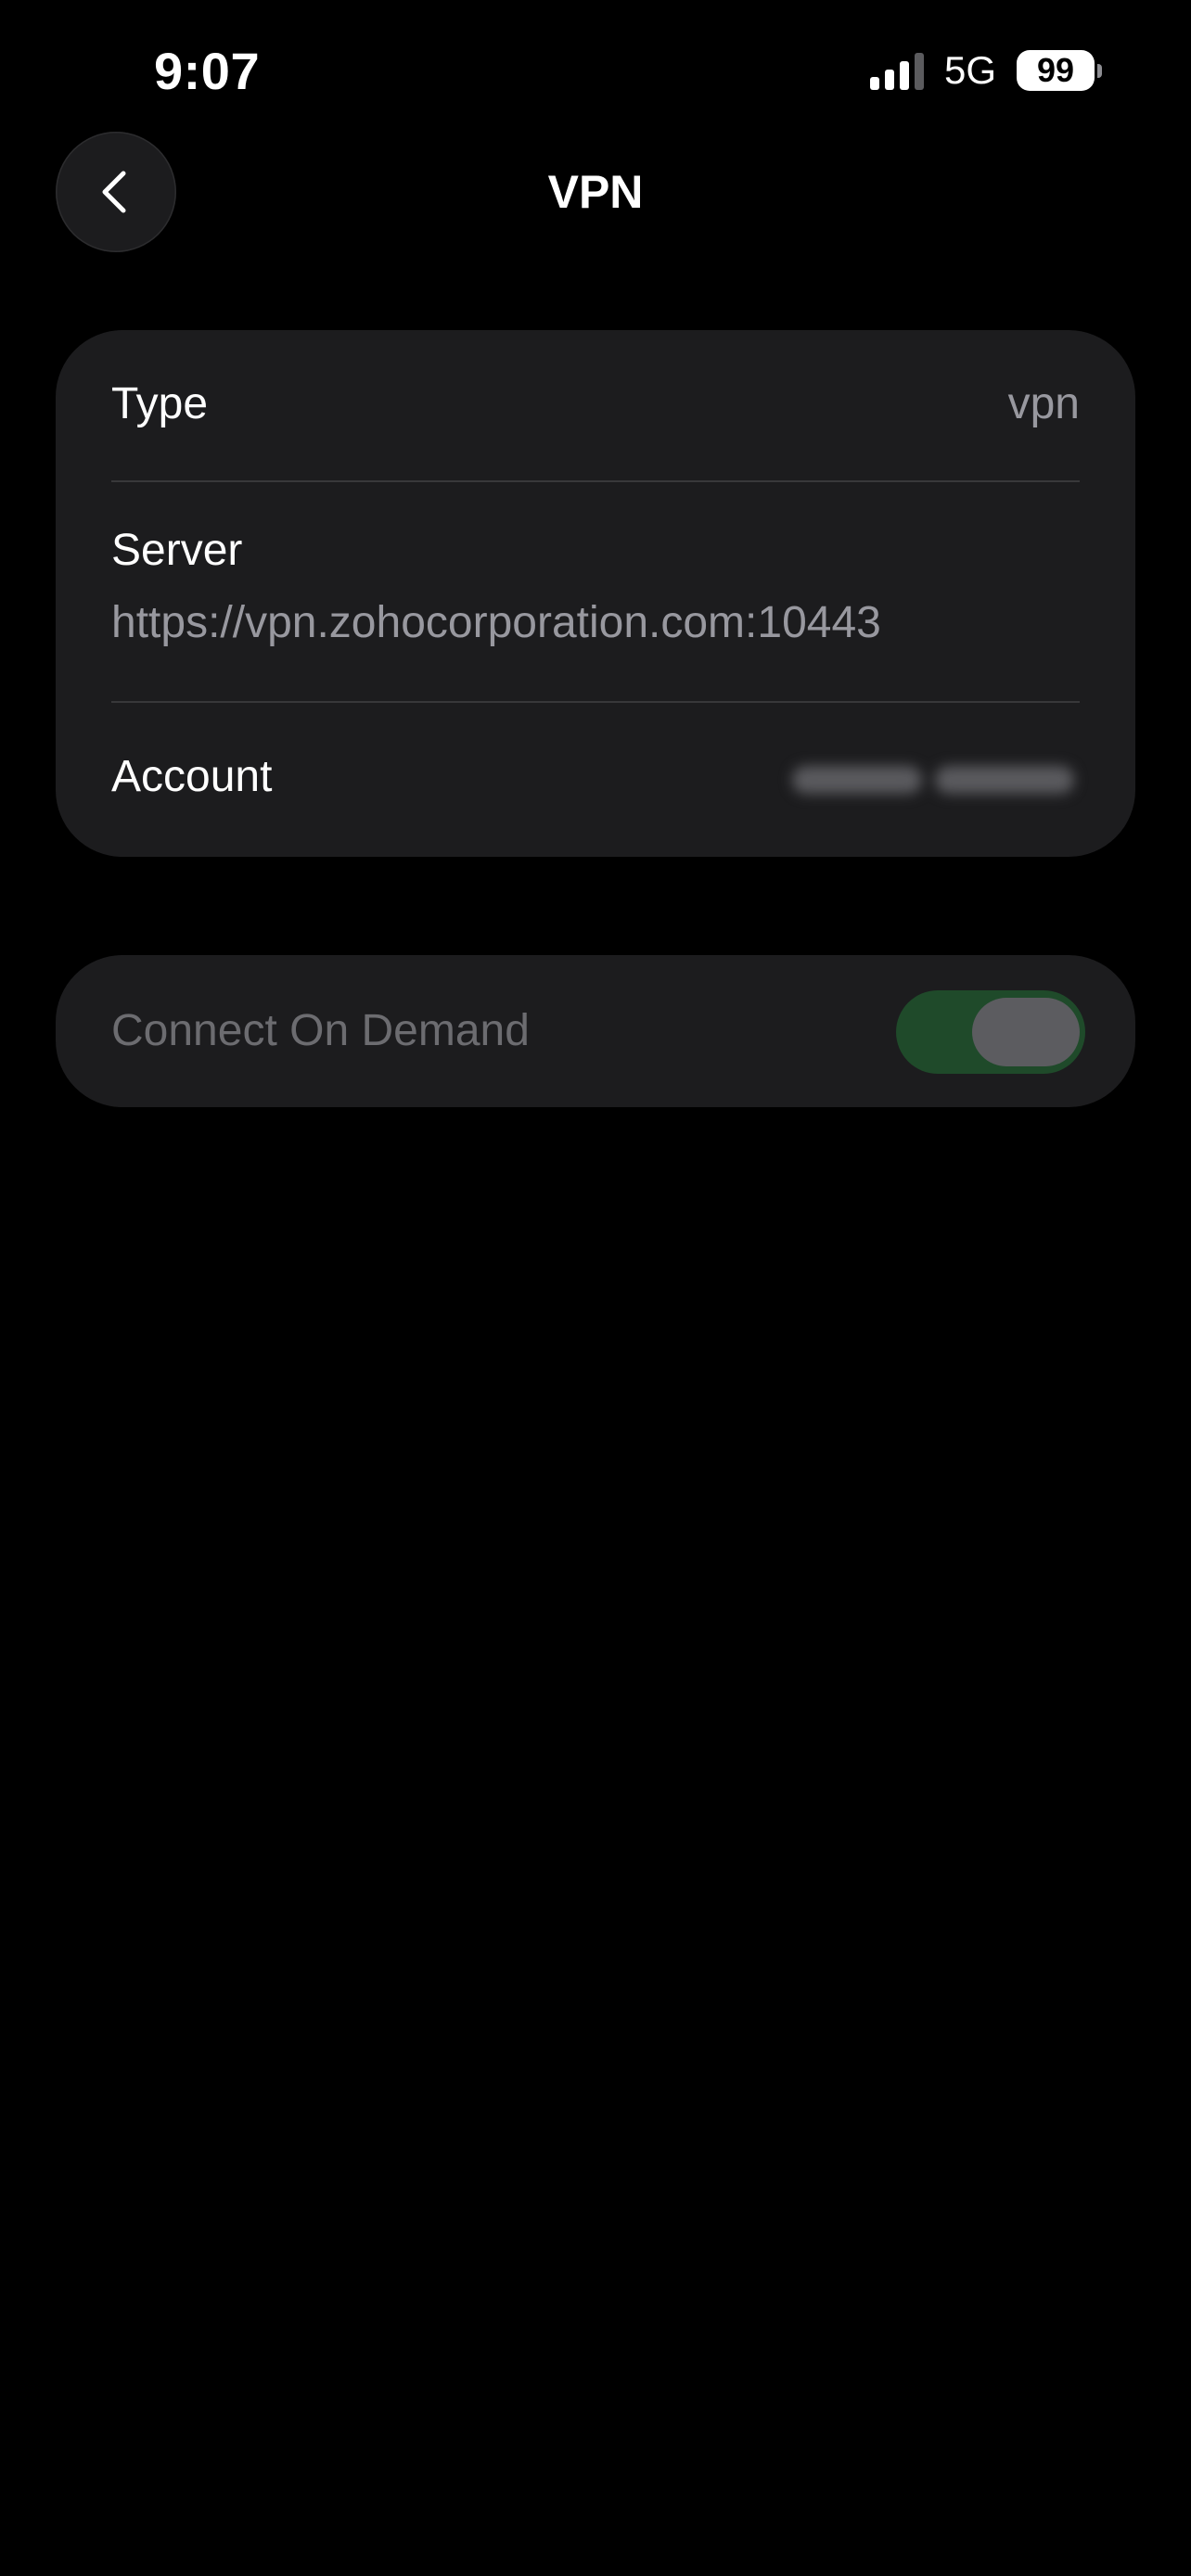  I want to click on connect-on-demand-toggle, so click(990, 1032).